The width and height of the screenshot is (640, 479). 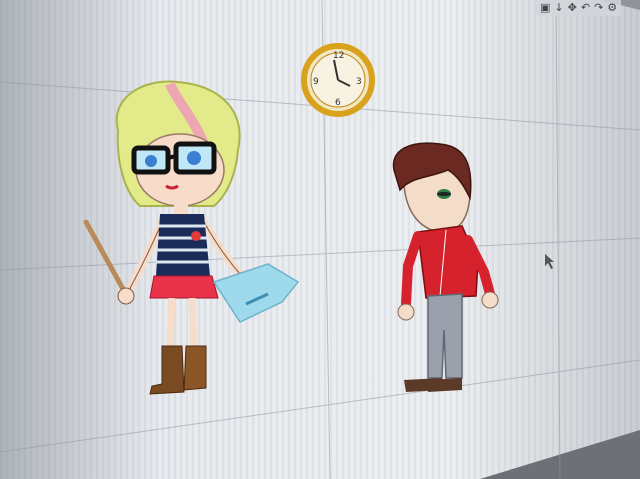 What do you see at coordinates (572, 8) in the screenshot?
I see `move-icon: ✥` at bounding box center [572, 8].